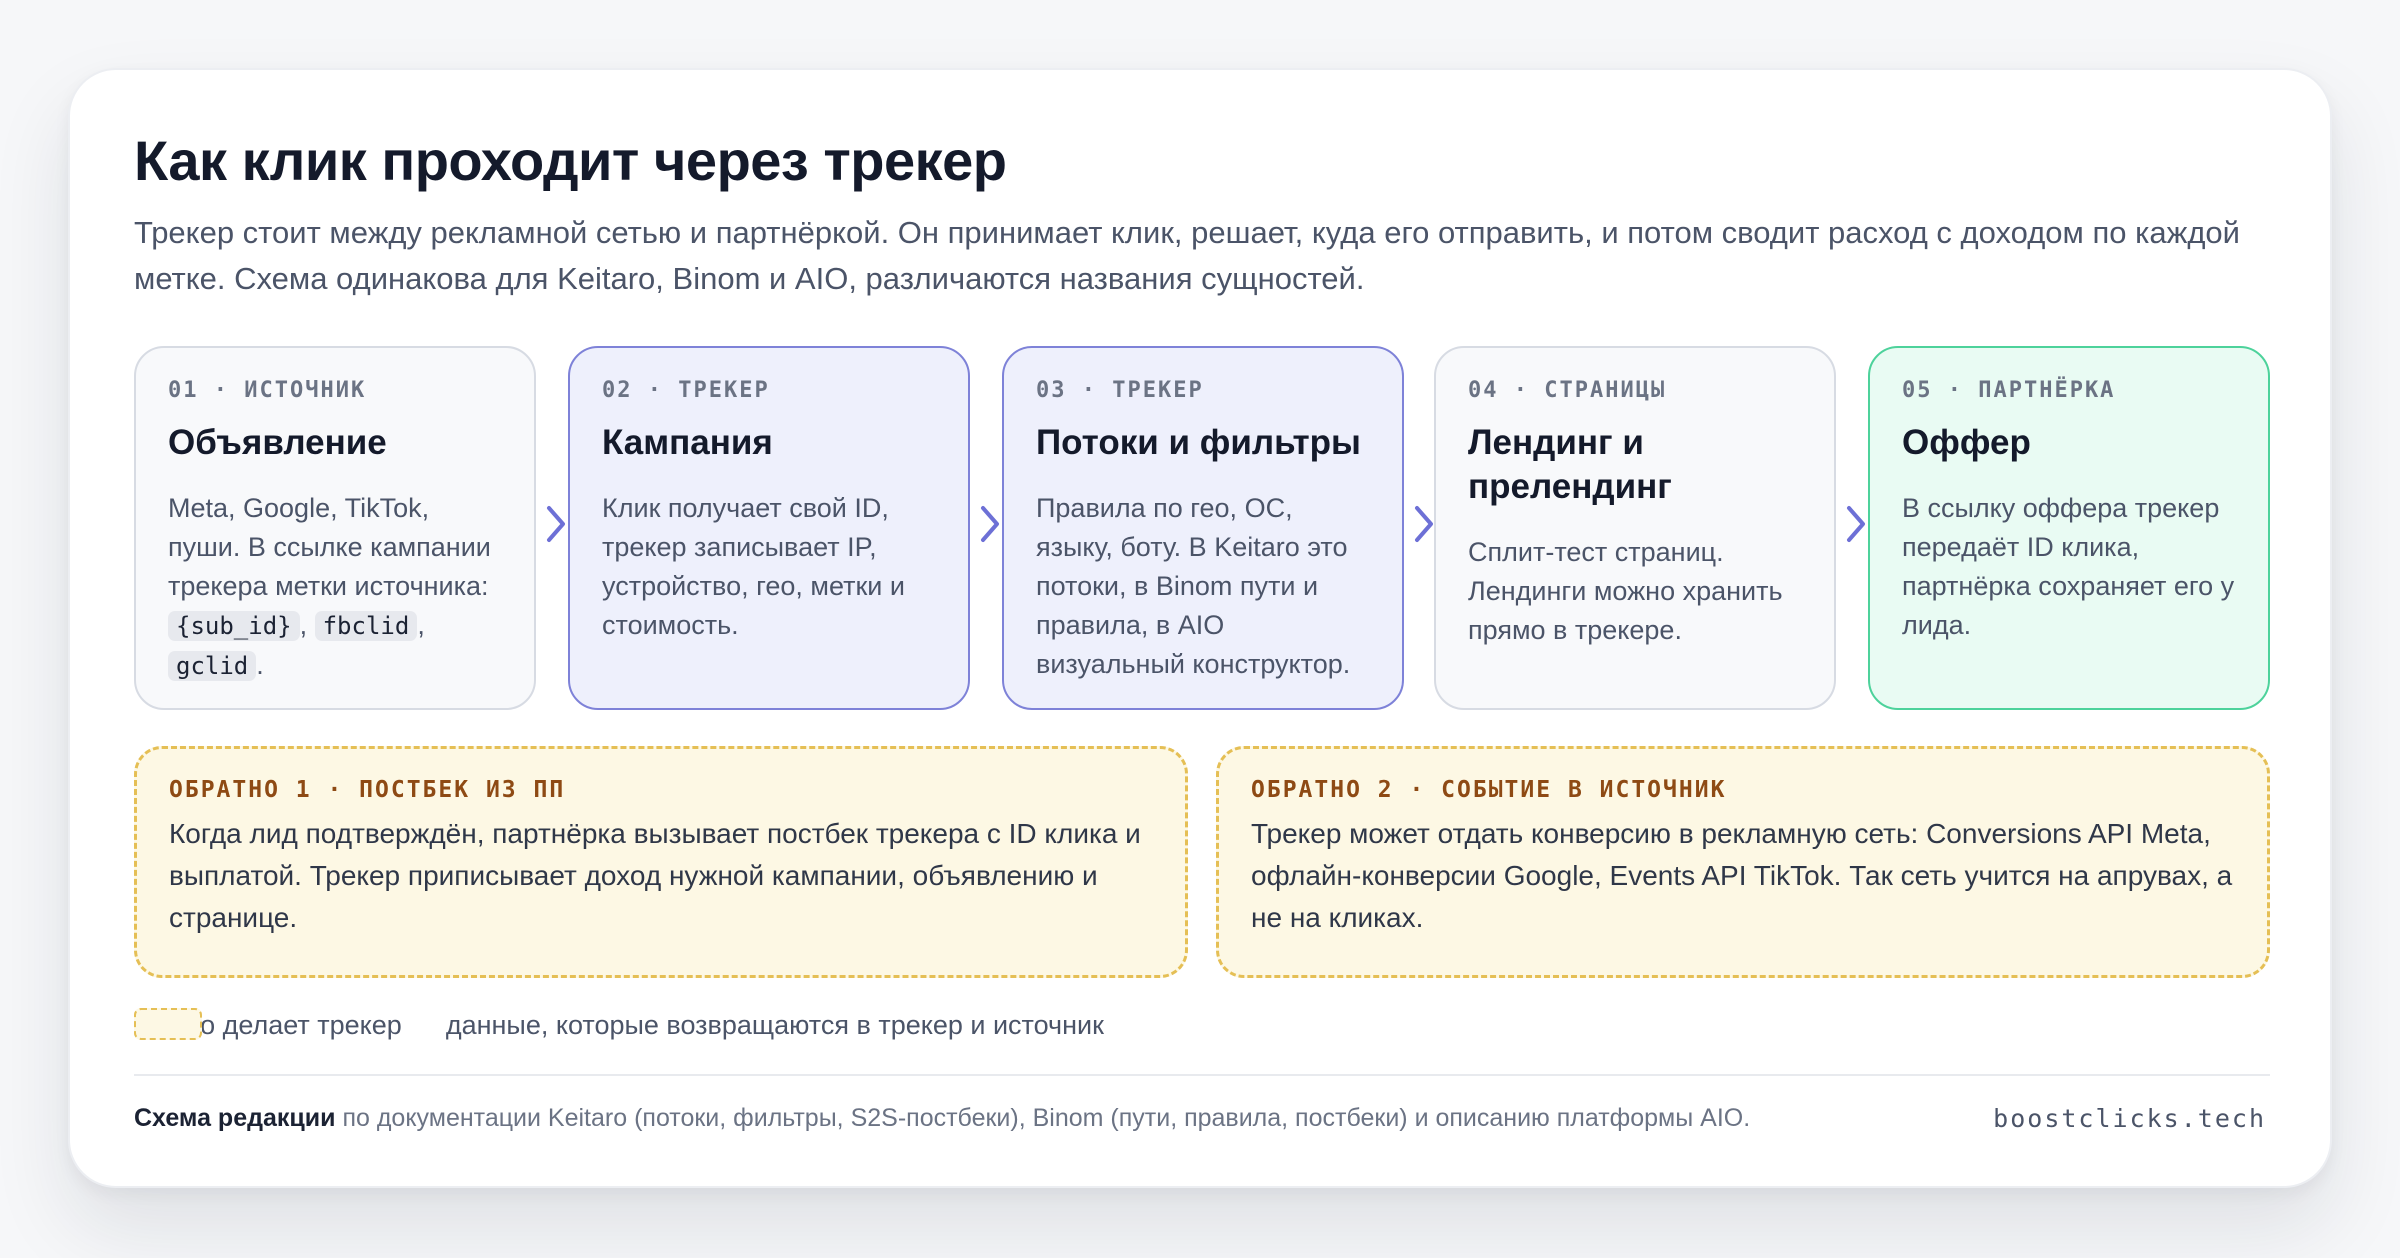 This screenshot has width=2400, height=1258. I want to click on step-title: Оффер, so click(1966, 442).